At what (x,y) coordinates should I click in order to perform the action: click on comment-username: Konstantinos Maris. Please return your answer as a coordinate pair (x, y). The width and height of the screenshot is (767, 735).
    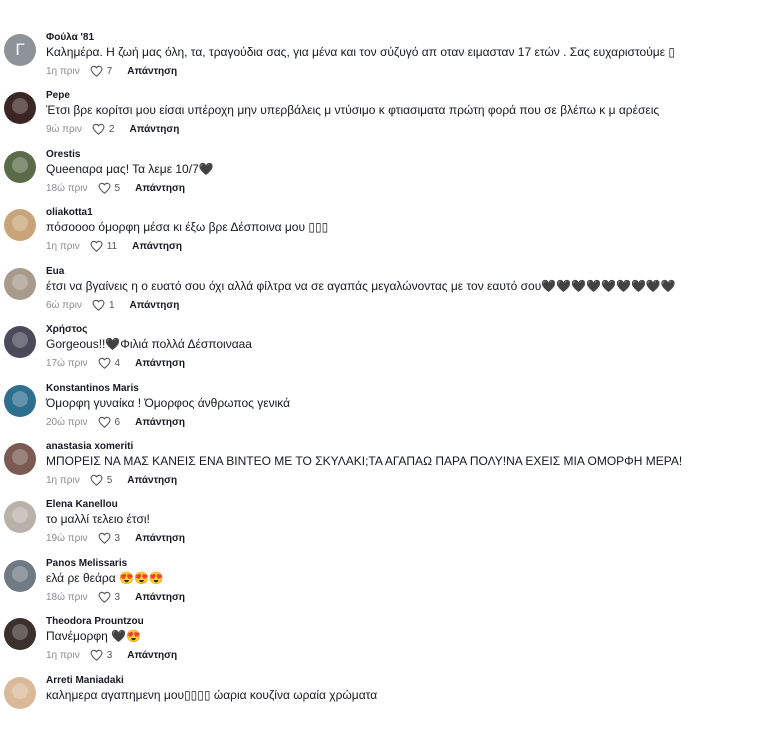
    Looking at the image, I should click on (92, 388).